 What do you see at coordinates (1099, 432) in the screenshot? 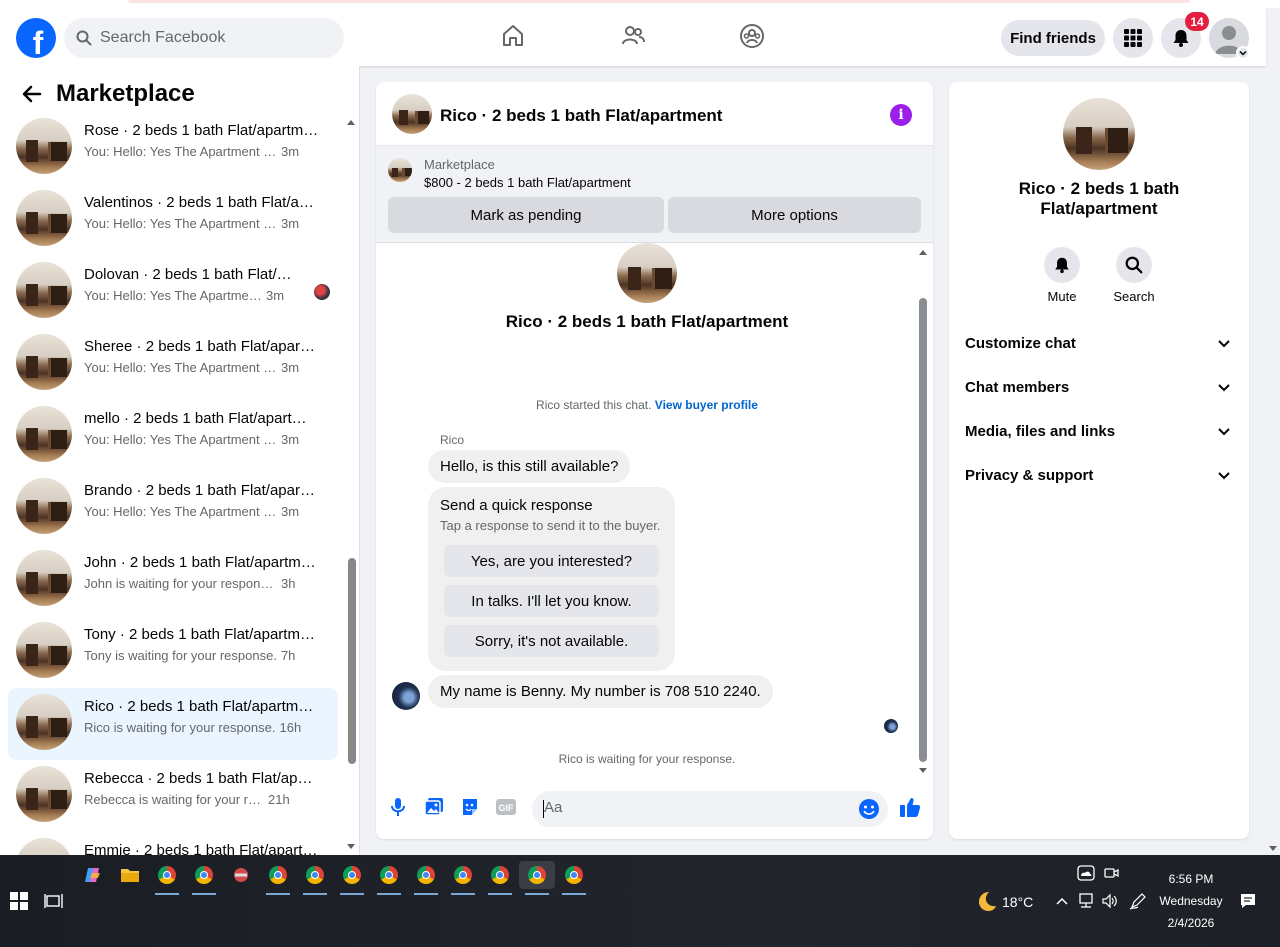
I see `media-files-links-section: Media, files and links` at bounding box center [1099, 432].